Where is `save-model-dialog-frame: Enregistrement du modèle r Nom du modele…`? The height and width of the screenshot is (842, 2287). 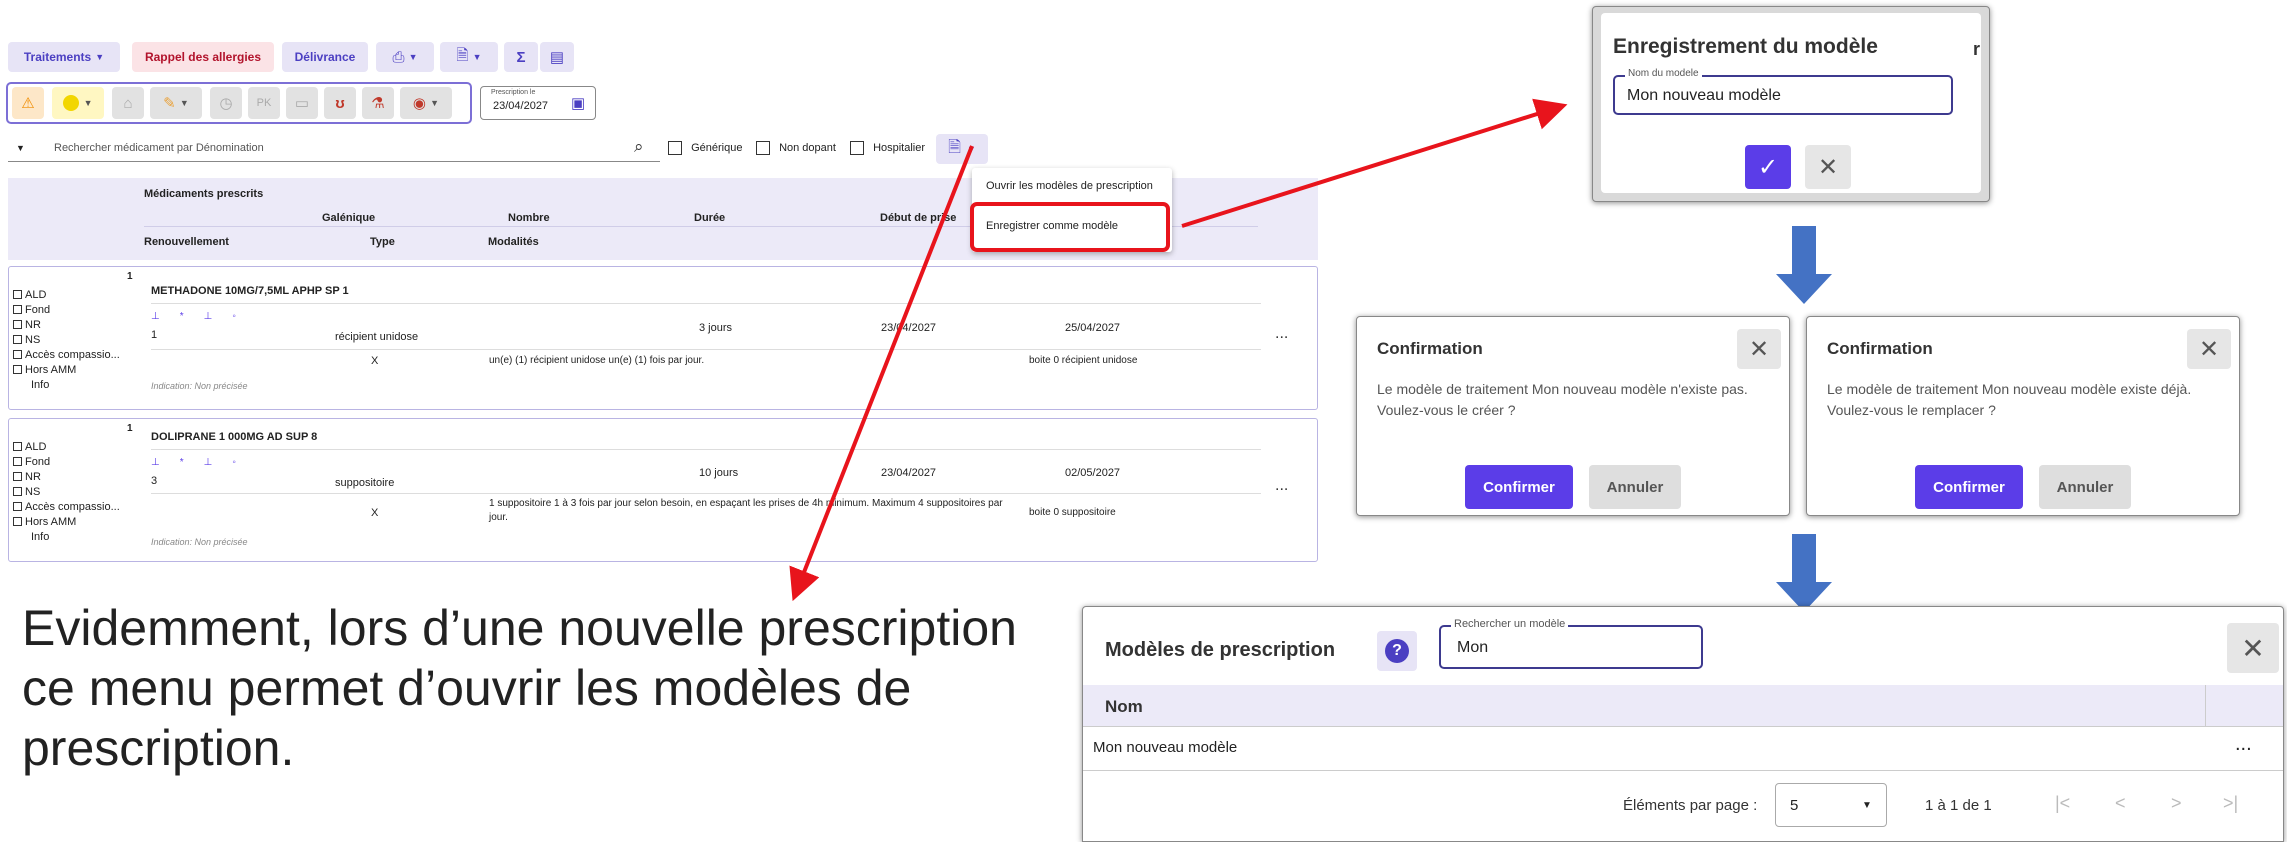
save-model-dialog-frame: Enregistrement du modèle r Nom du modele… is located at coordinates (1791, 104).